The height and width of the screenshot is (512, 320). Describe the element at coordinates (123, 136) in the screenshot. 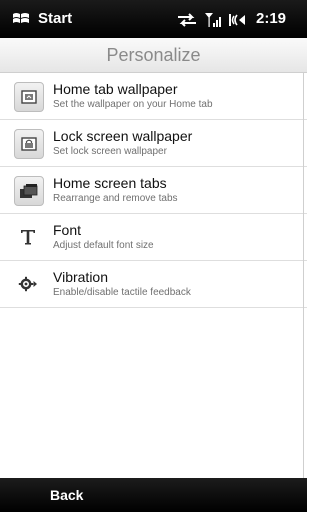

I see `list-item-title: Lock screen wallpaper` at that location.